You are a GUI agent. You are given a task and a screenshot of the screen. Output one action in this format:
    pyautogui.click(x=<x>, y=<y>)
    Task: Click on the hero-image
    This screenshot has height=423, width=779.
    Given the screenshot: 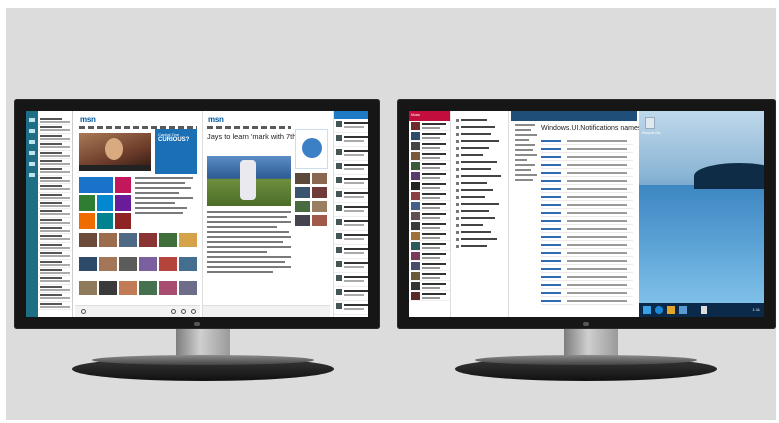 What is the action you would take?
    pyautogui.click(x=115, y=152)
    